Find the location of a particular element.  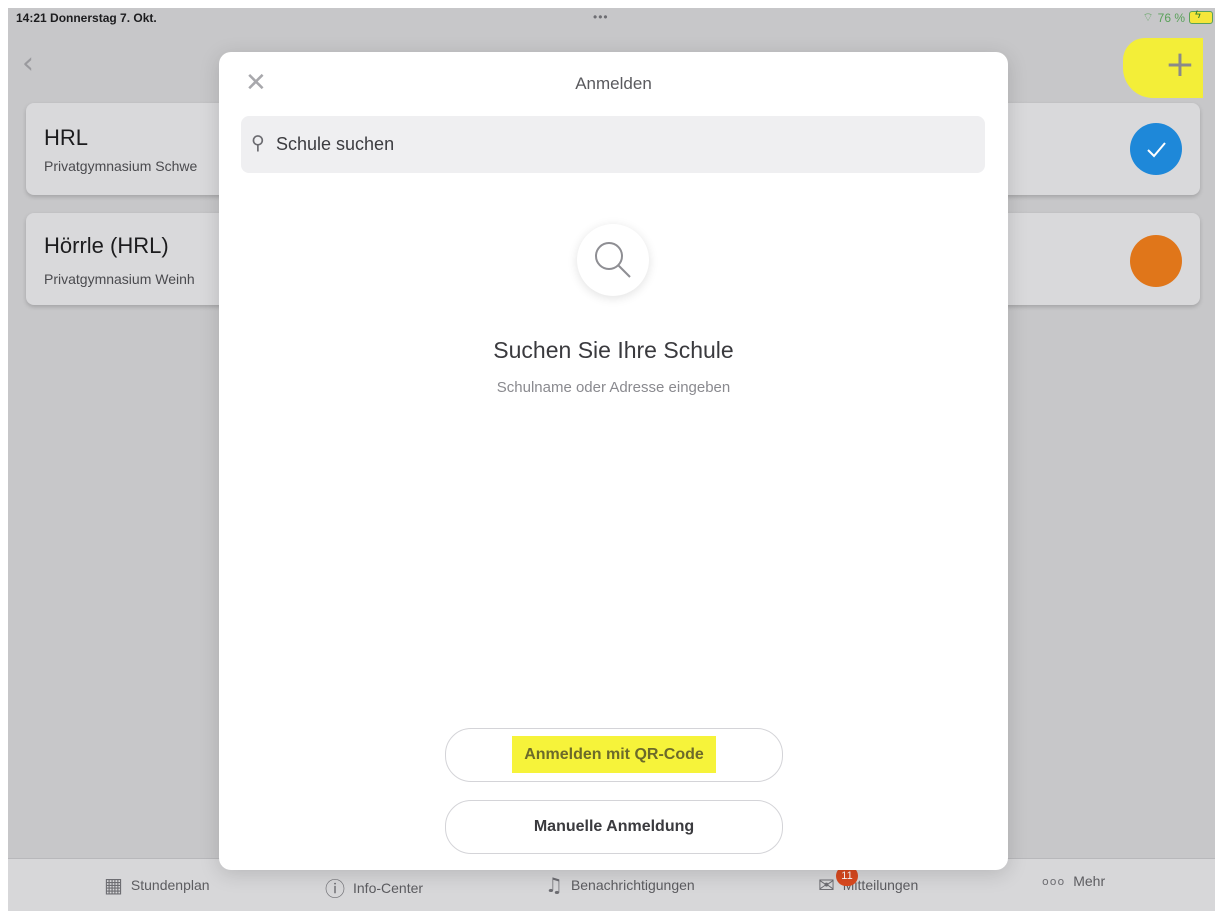

multitasking-dots: ••• is located at coordinates (601, 17).